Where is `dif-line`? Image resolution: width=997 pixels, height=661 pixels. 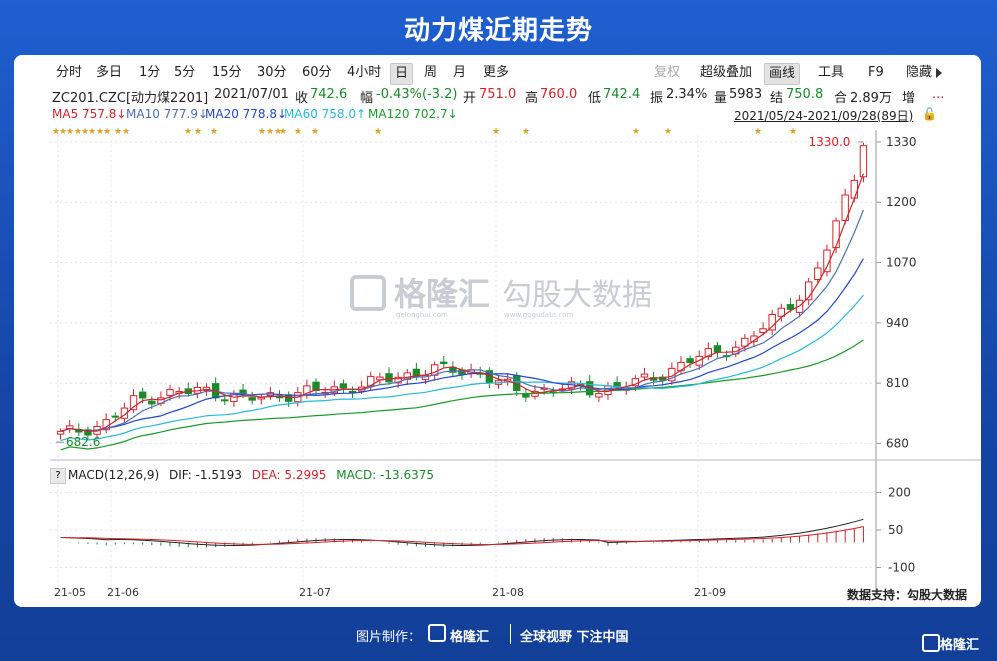
dif-line is located at coordinates (462, 532).